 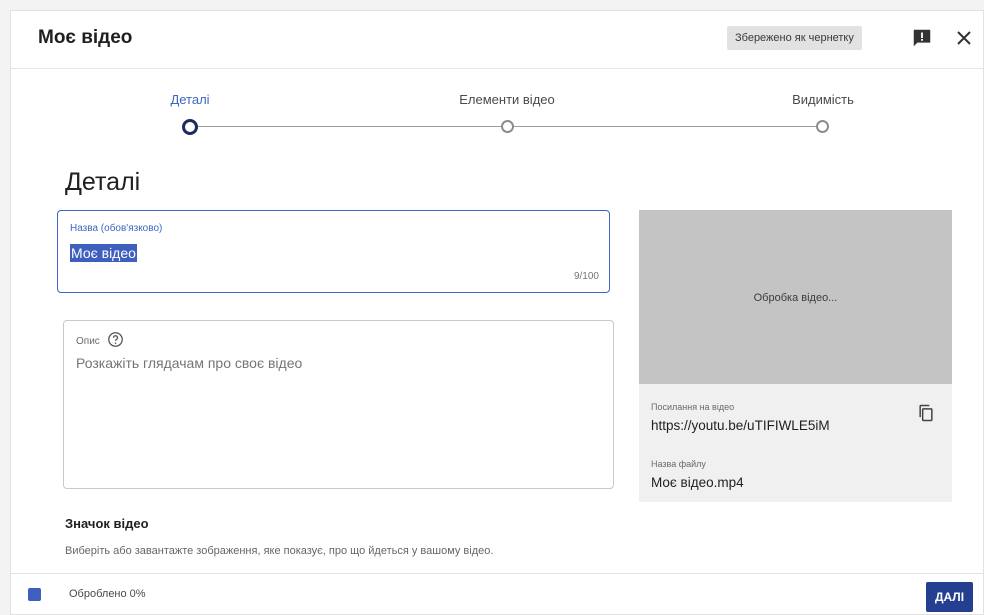 What do you see at coordinates (697, 482) in the screenshot?
I see `file-name: Моє відео.mp4` at bounding box center [697, 482].